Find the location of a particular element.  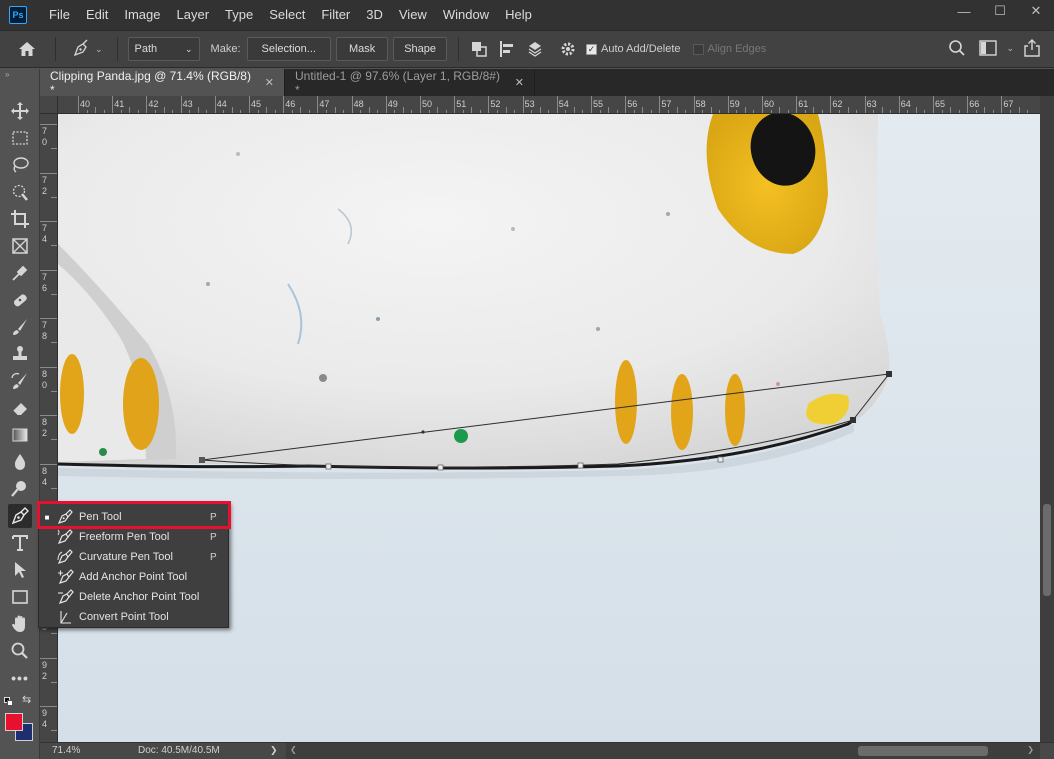

ruler-label: 58 is located at coordinates (700, 104).